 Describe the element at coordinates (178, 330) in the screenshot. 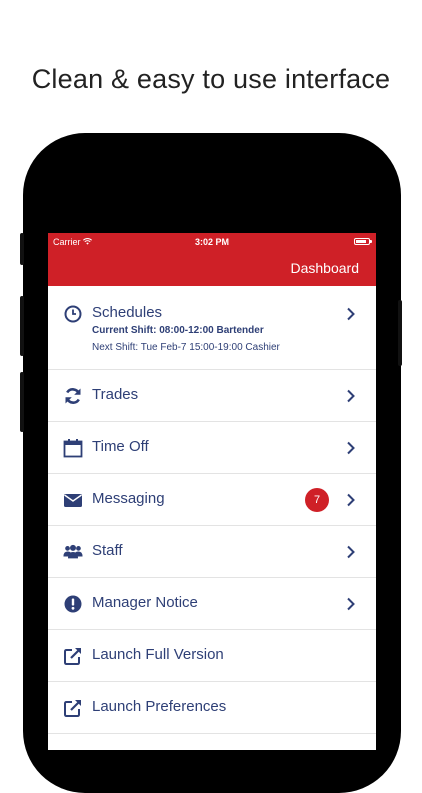

I see `current-shift-text: Current Shift: 08:00-12:00 Bartender` at that location.